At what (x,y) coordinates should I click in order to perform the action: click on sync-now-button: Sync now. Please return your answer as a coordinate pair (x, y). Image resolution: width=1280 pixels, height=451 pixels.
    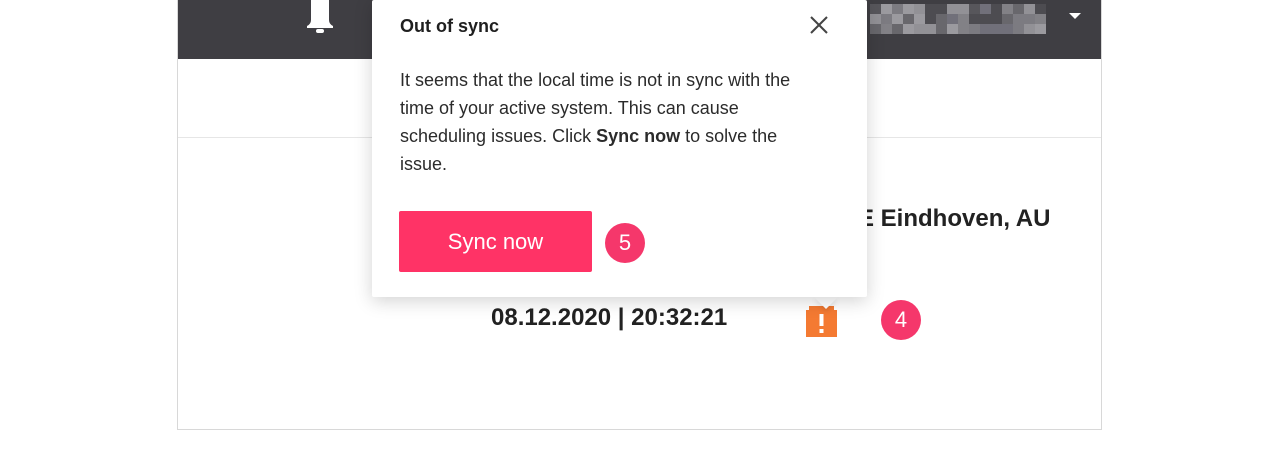
    Looking at the image, I should click on (495, 241).